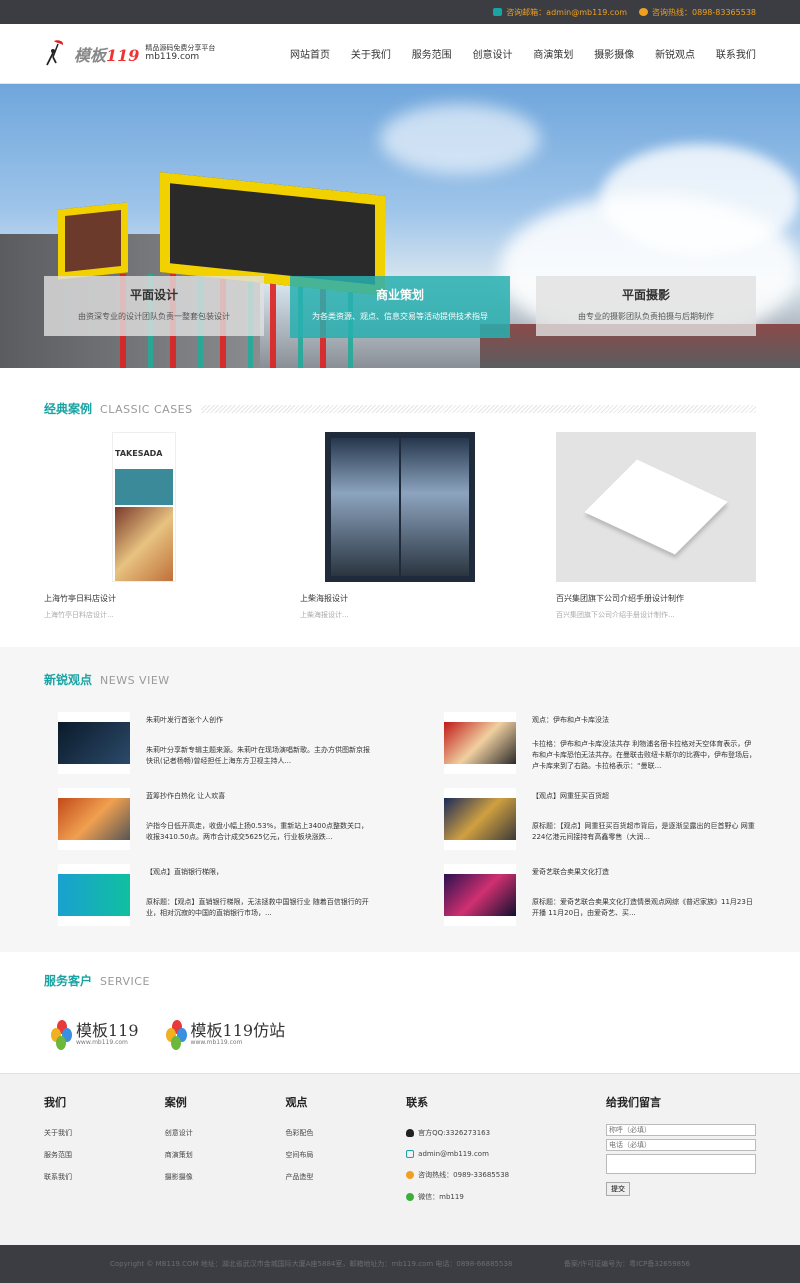  Describe the element at coordinates (56, 54) in the screenshot. I see `logo-figure-icon` at that location.